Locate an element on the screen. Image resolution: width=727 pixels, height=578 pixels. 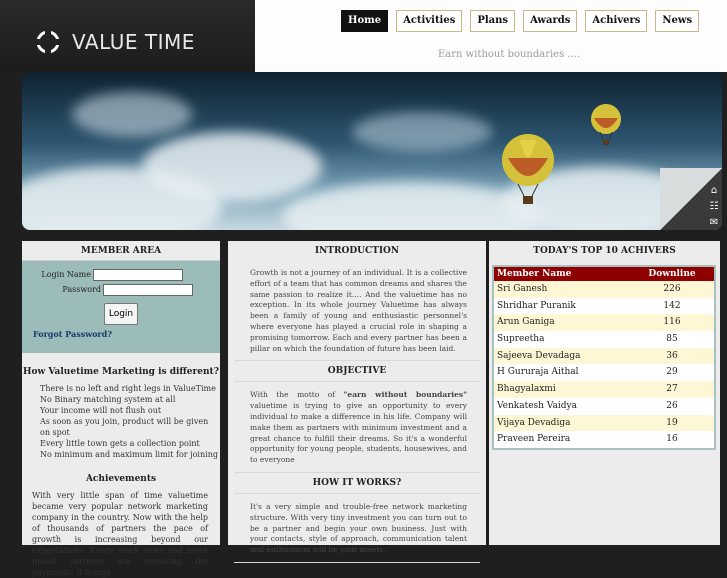
member-name: H Gururaja Aithal is located at coordinates (538, 372).